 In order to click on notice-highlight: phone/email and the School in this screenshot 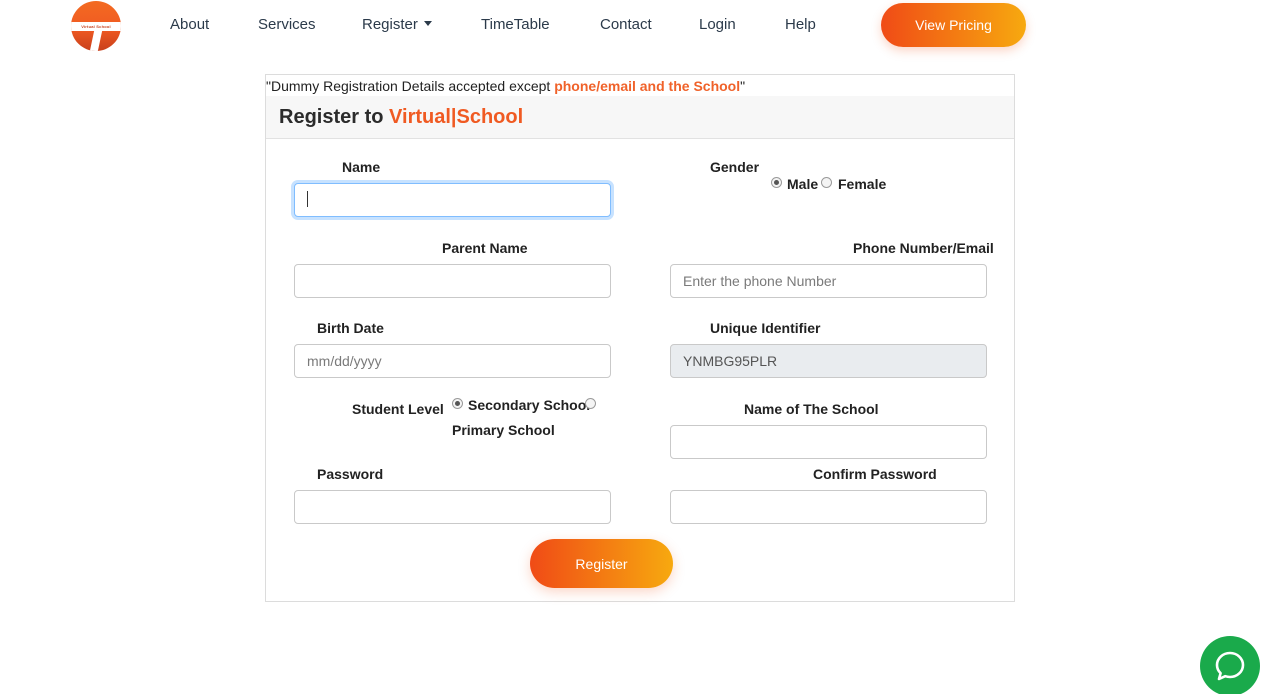, I will do `click(647, 86)`.